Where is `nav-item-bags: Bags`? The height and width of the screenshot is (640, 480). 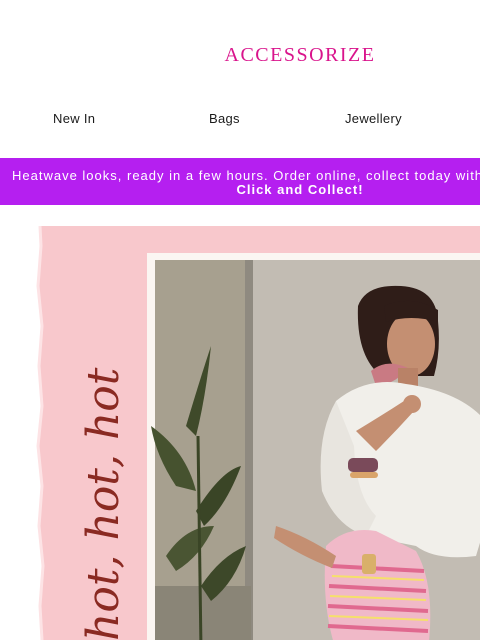
nav-item-bags: Bags is located at coordinates (224, 118).